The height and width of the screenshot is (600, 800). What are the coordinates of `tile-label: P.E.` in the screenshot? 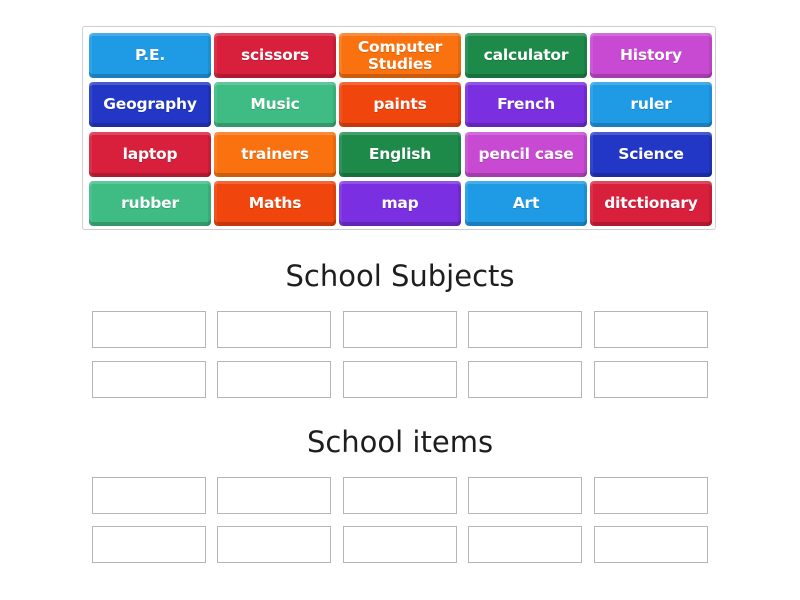 It's located at (150, 55).